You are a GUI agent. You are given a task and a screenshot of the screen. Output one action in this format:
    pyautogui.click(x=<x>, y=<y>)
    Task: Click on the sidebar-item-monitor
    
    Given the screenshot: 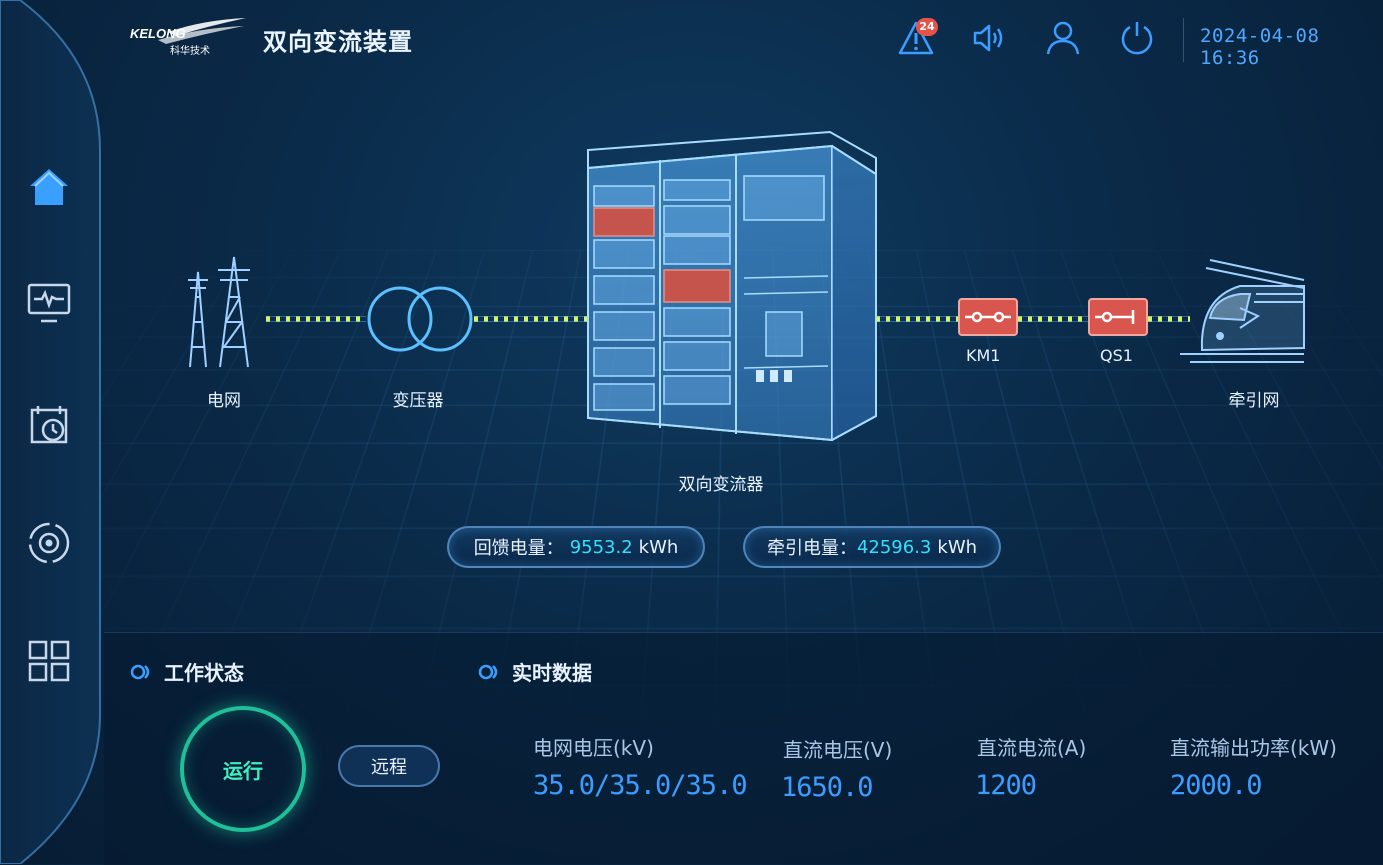 What is the action you would take?
    pyautogui.click(x=49, y=303)
    